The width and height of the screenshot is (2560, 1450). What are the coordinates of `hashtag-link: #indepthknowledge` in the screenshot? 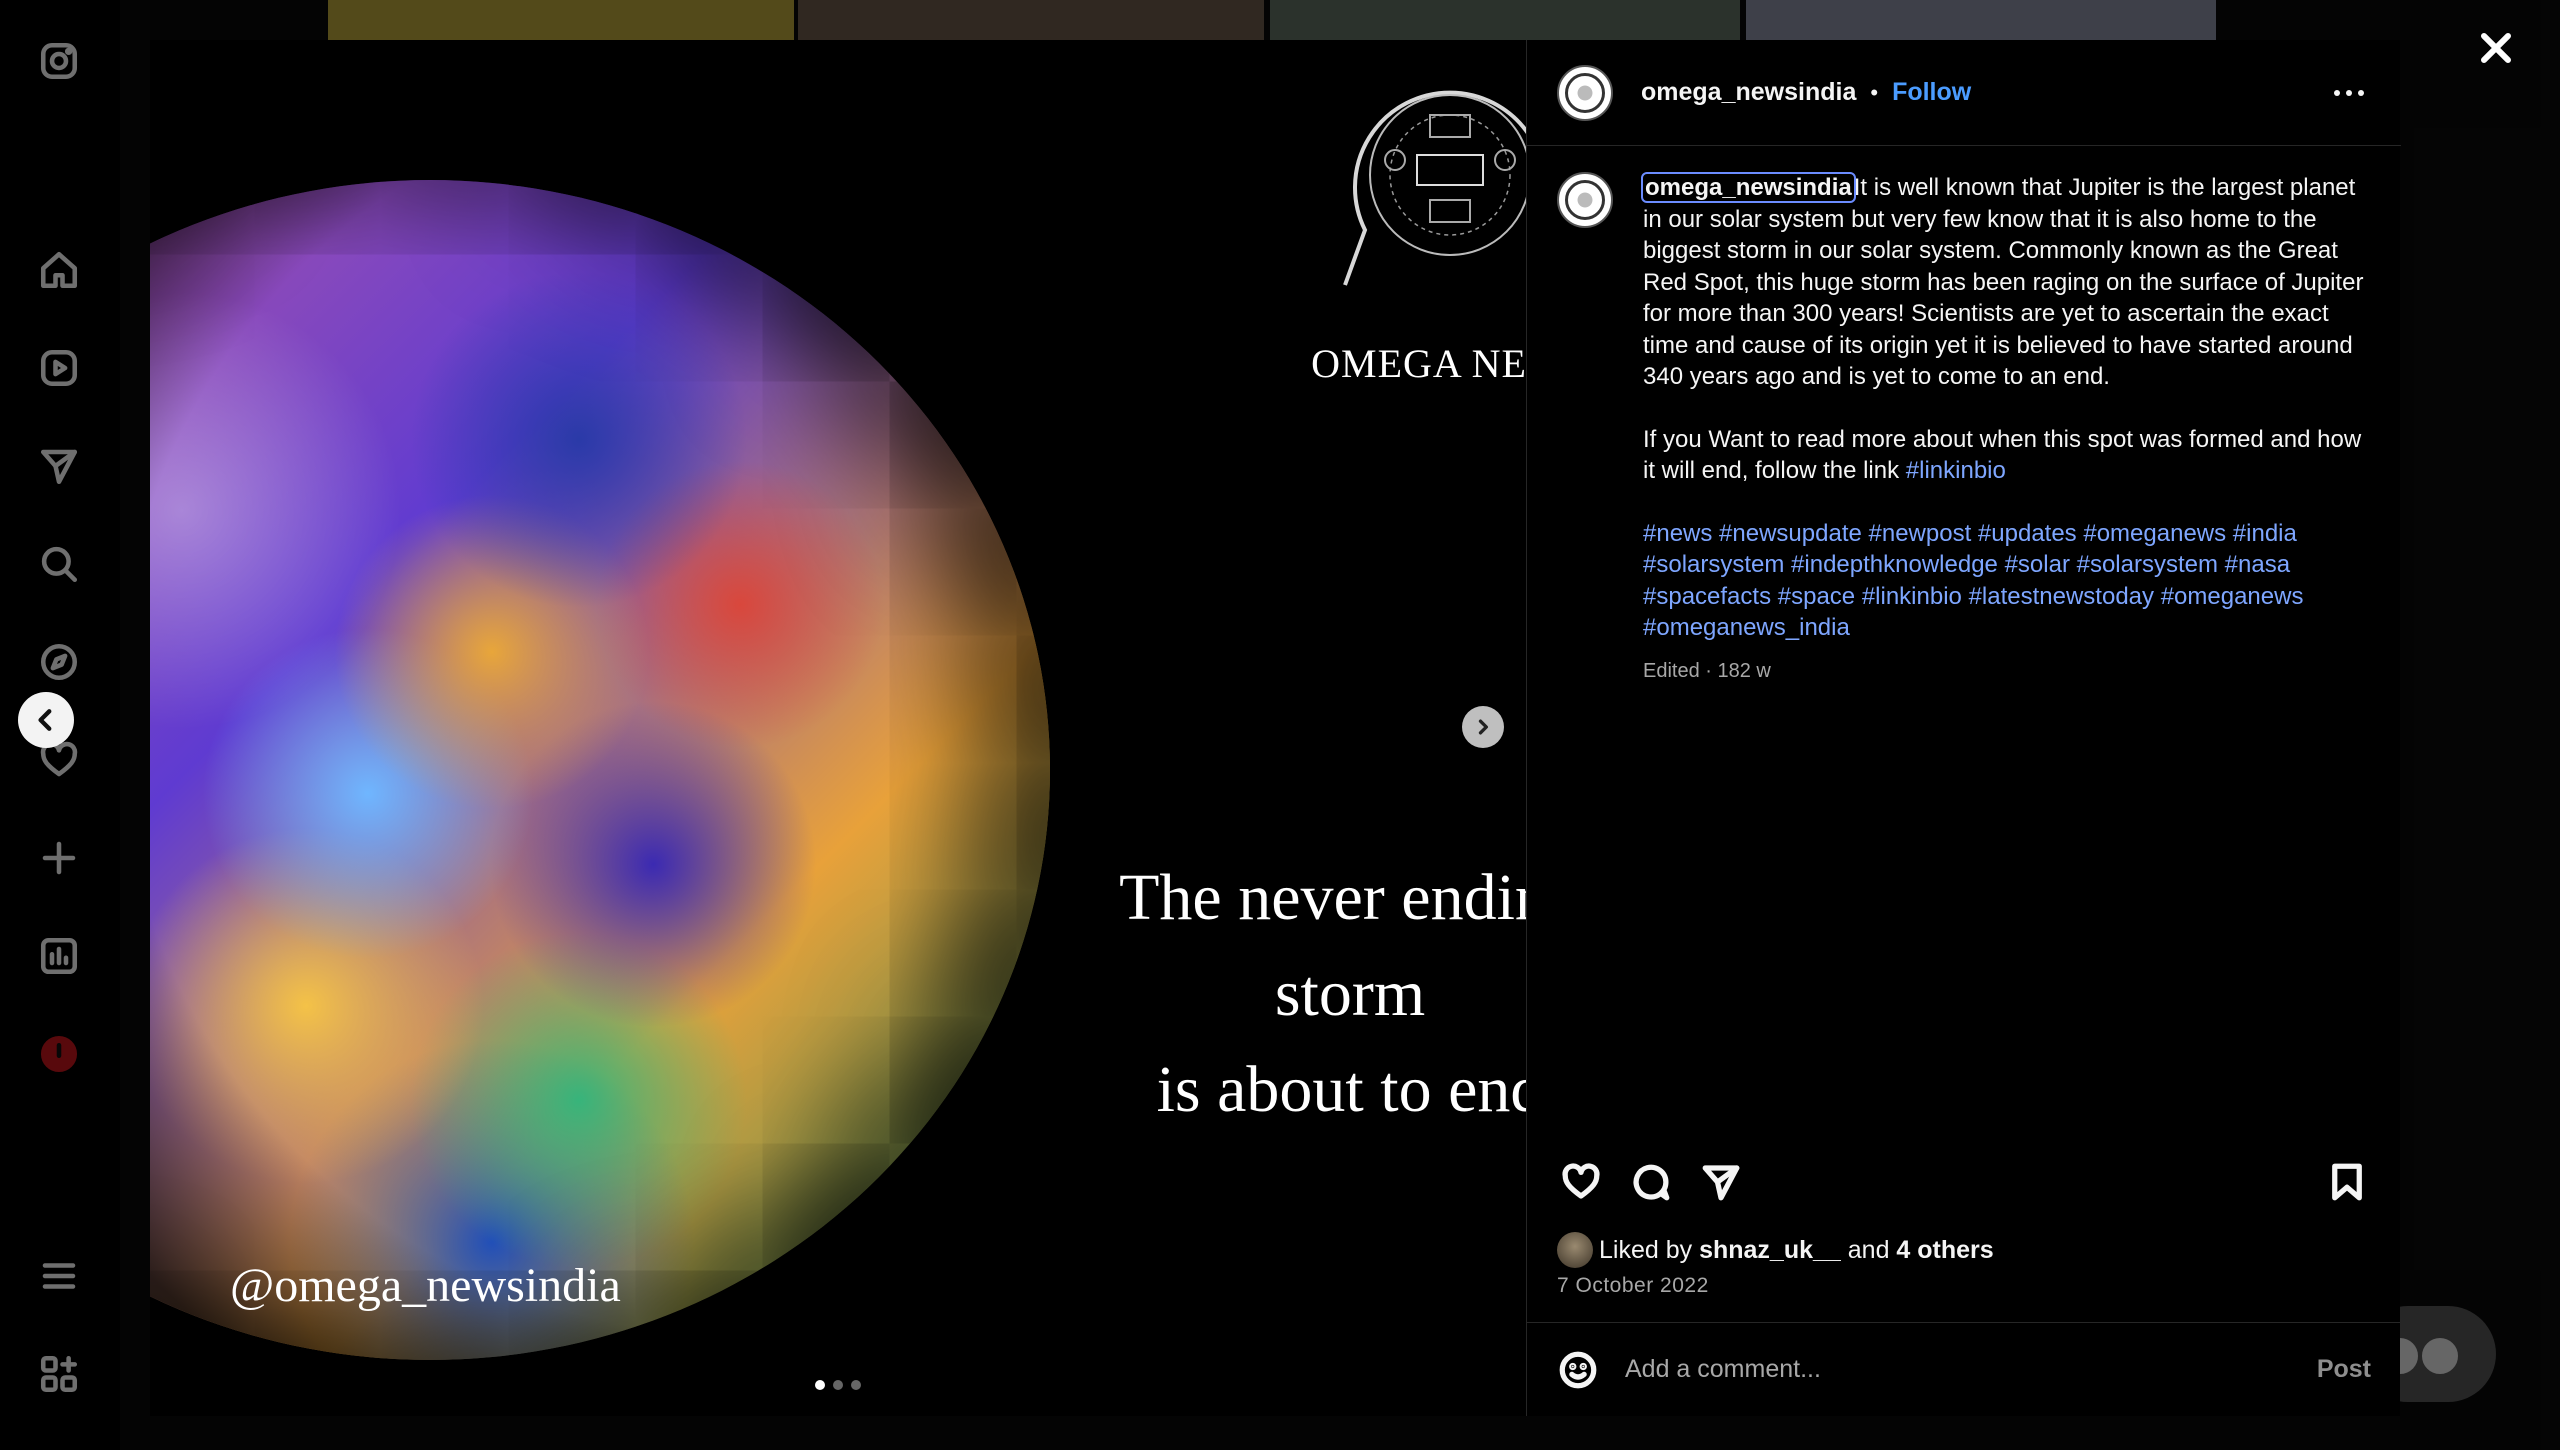 It's located at (1894, 564).